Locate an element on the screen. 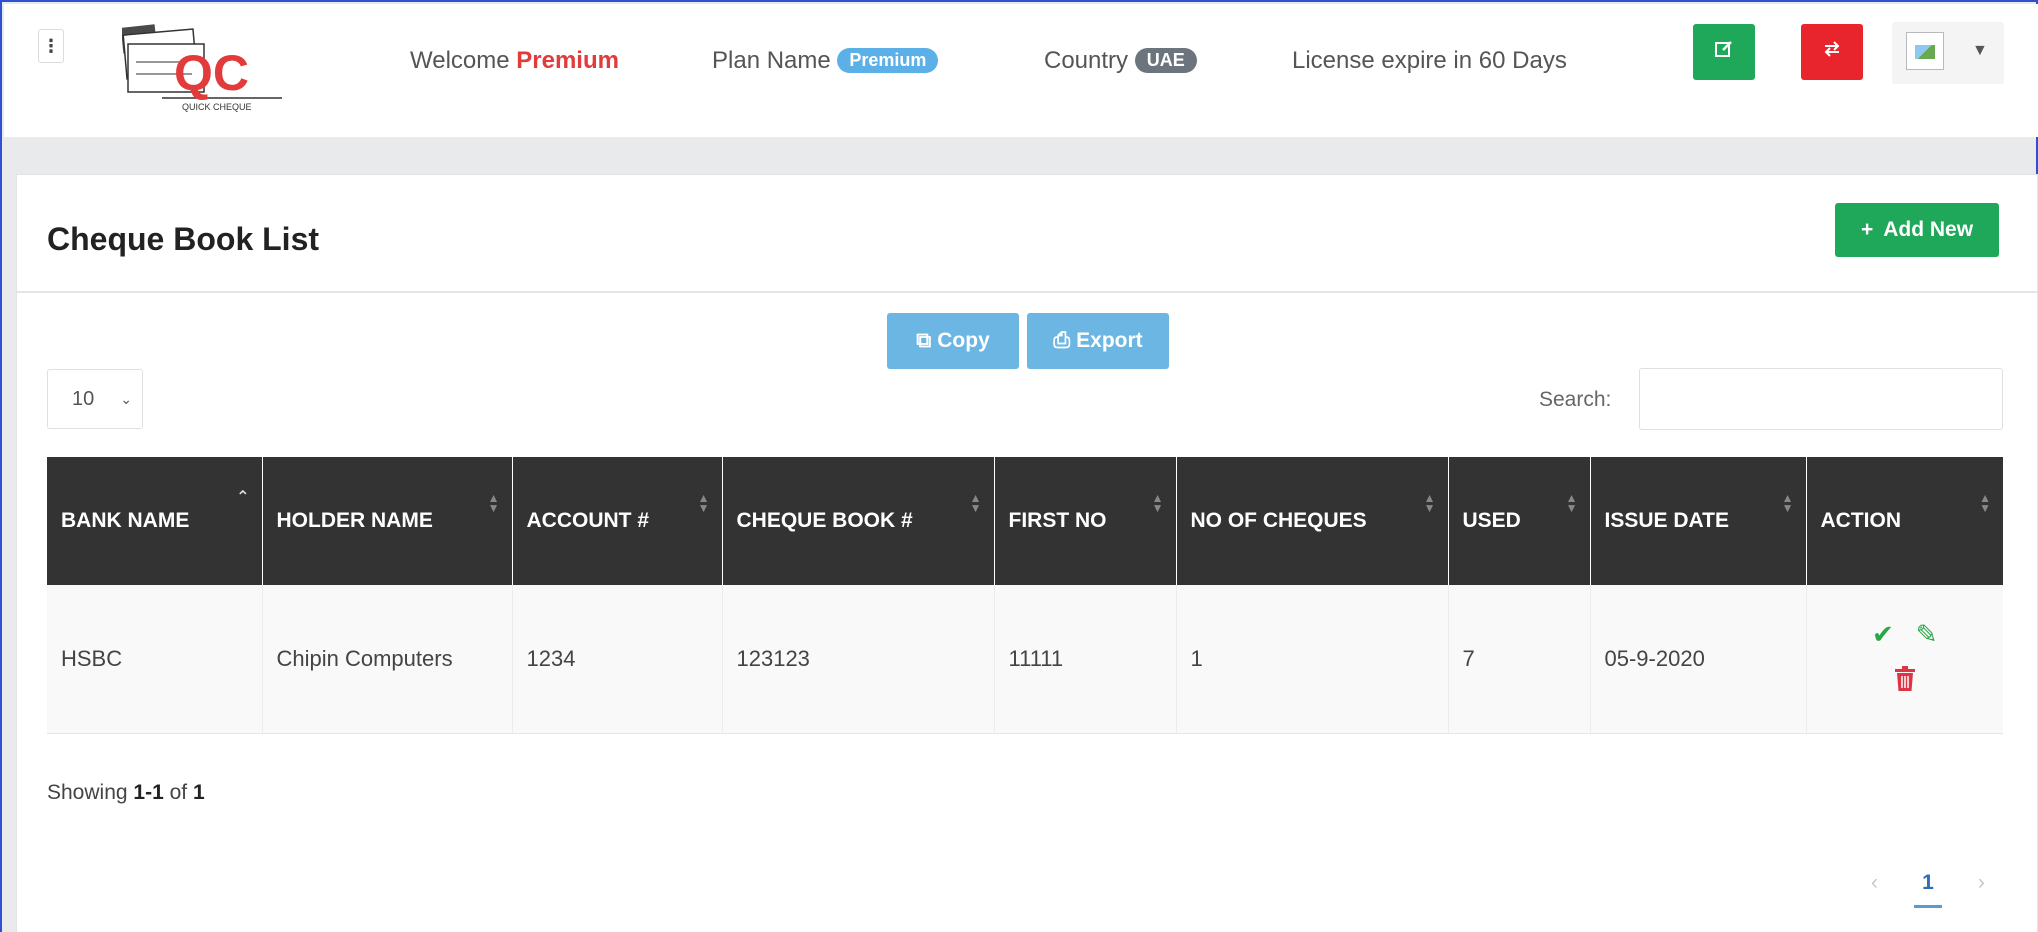 Image resolution: width=2038 pixels, height=932 pixels. sidebar-toggle-button: ⋮ is located at coordinates (51, 46).